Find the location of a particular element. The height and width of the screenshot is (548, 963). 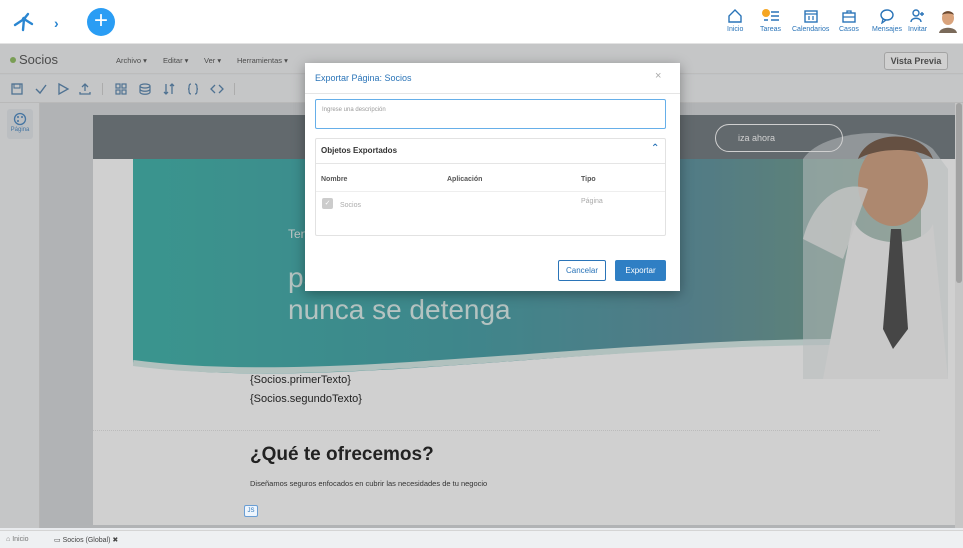

nav-casos: Casos is located at coordinates (849, 20).